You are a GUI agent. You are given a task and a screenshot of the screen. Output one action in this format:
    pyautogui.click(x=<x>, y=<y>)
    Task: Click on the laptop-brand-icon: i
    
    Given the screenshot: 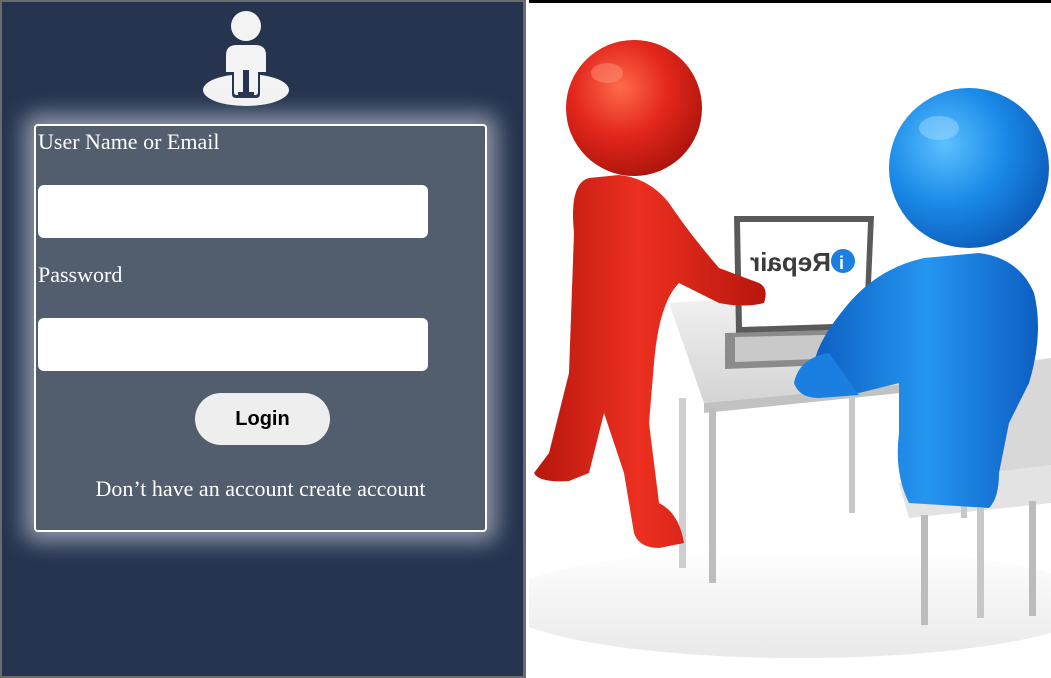 What is the action you would take?
    pyautogui.click(x=841, y=263)
    